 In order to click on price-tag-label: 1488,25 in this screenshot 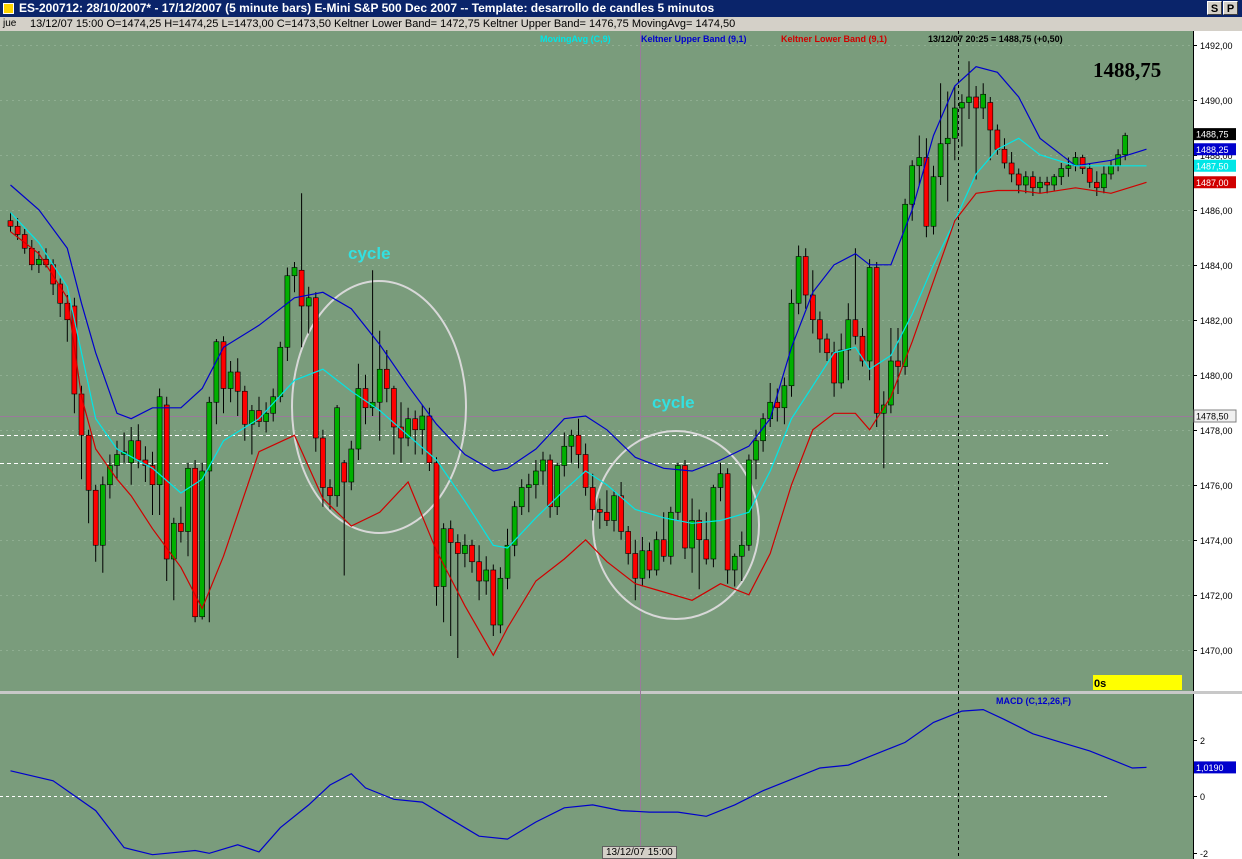, I will do `click(1212, 150)`.